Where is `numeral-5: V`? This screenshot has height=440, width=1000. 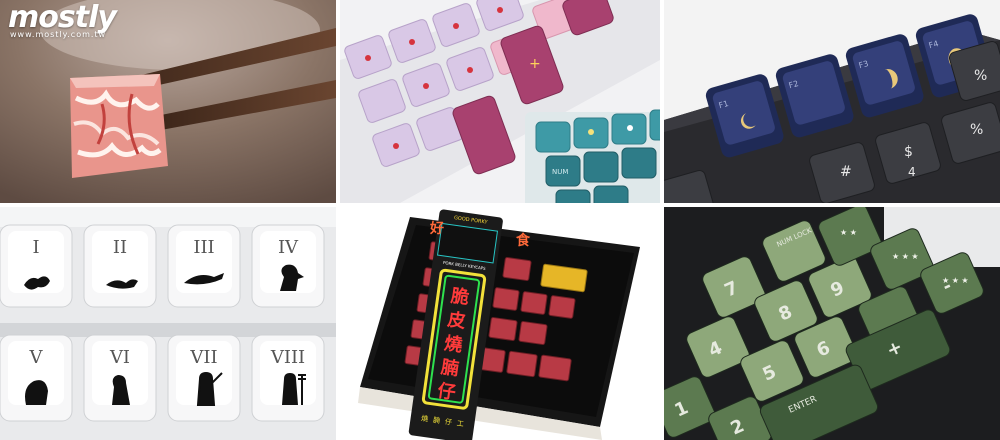
numeral-5: V is located at coordinates (36, 357).